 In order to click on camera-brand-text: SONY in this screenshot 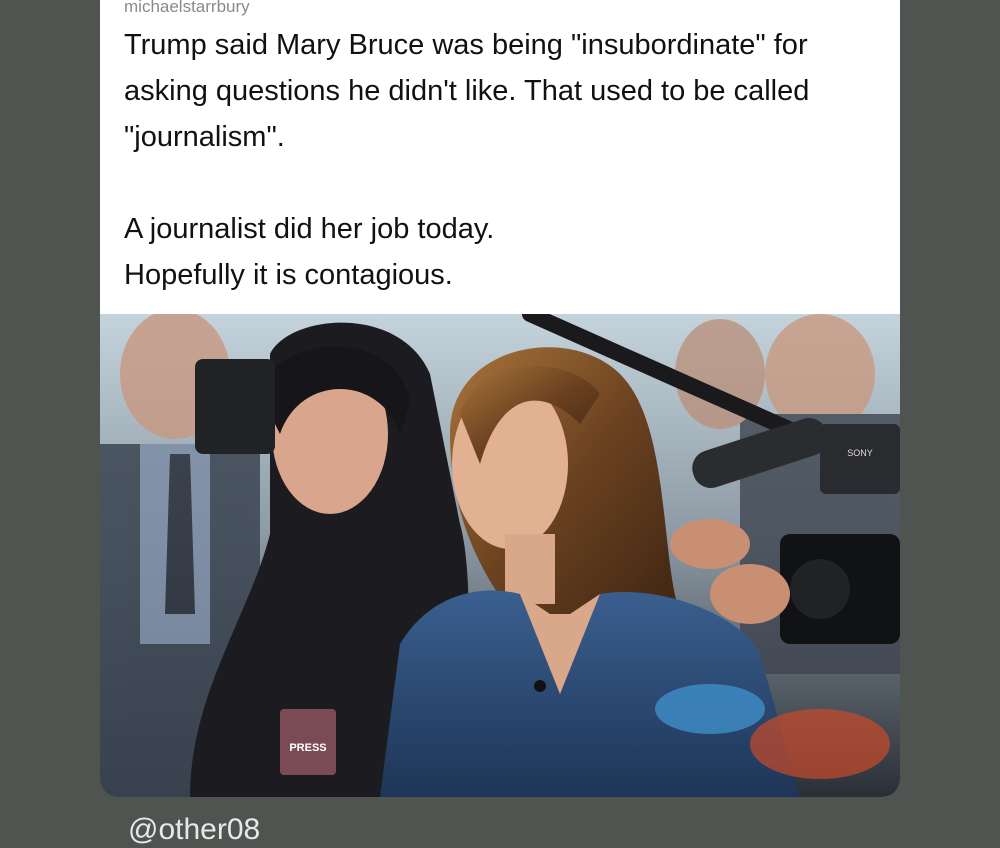, I will do `click(860, 453)`.